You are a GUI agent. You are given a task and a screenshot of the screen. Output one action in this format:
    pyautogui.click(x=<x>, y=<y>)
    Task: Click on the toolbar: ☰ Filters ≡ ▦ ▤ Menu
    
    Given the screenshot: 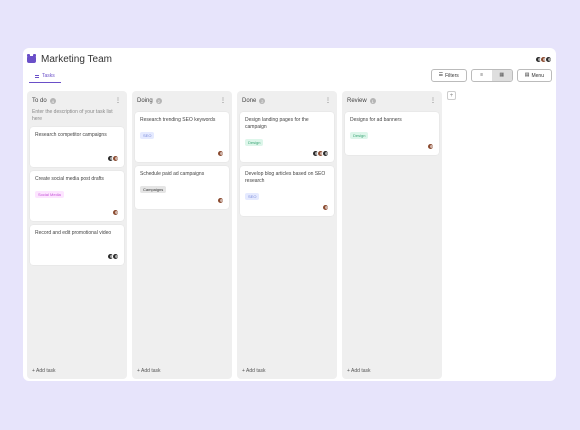 What is the action you would take?
    pyautogui.click(x=491, y=75)
    